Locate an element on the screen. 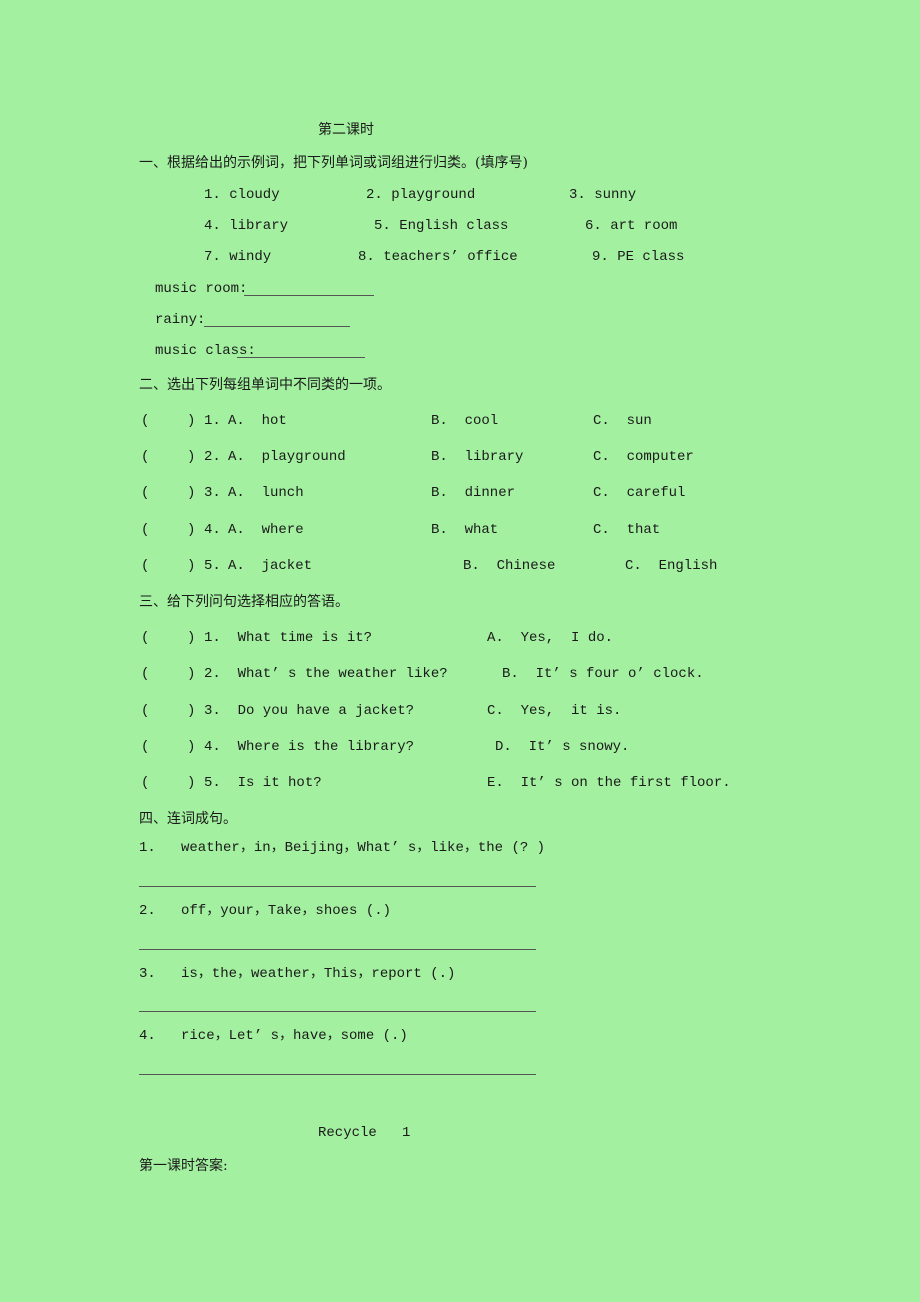  section1-heading: 一、根据给出的示例词，把下列单词或词组进行归类。(填序号) is located at coordinates (333, 163).